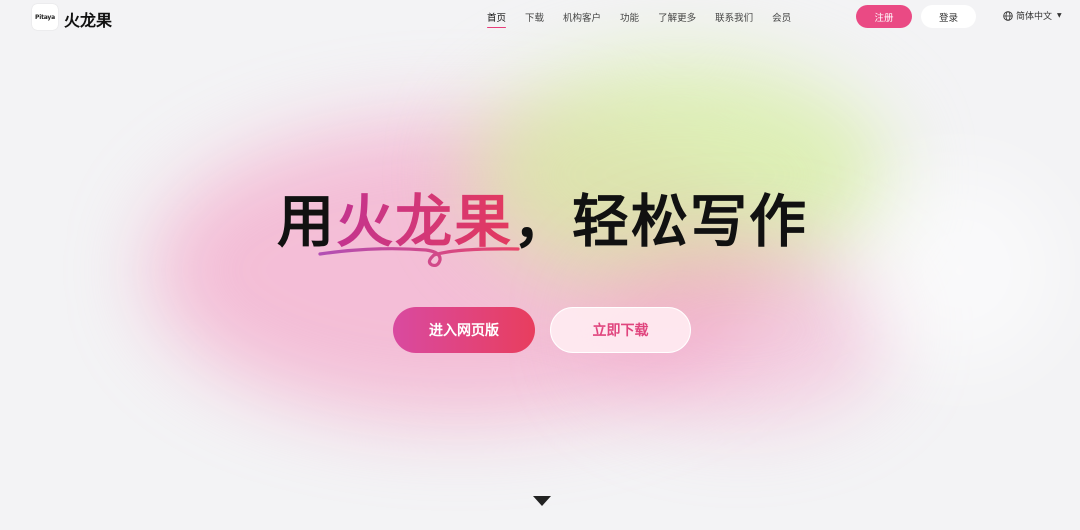 This screenshot has width=1080, height=530. I want to click on nav-menu: 首页 下载 机构客户 功能 了解更多 联系我们 会员, so click(648, 17).